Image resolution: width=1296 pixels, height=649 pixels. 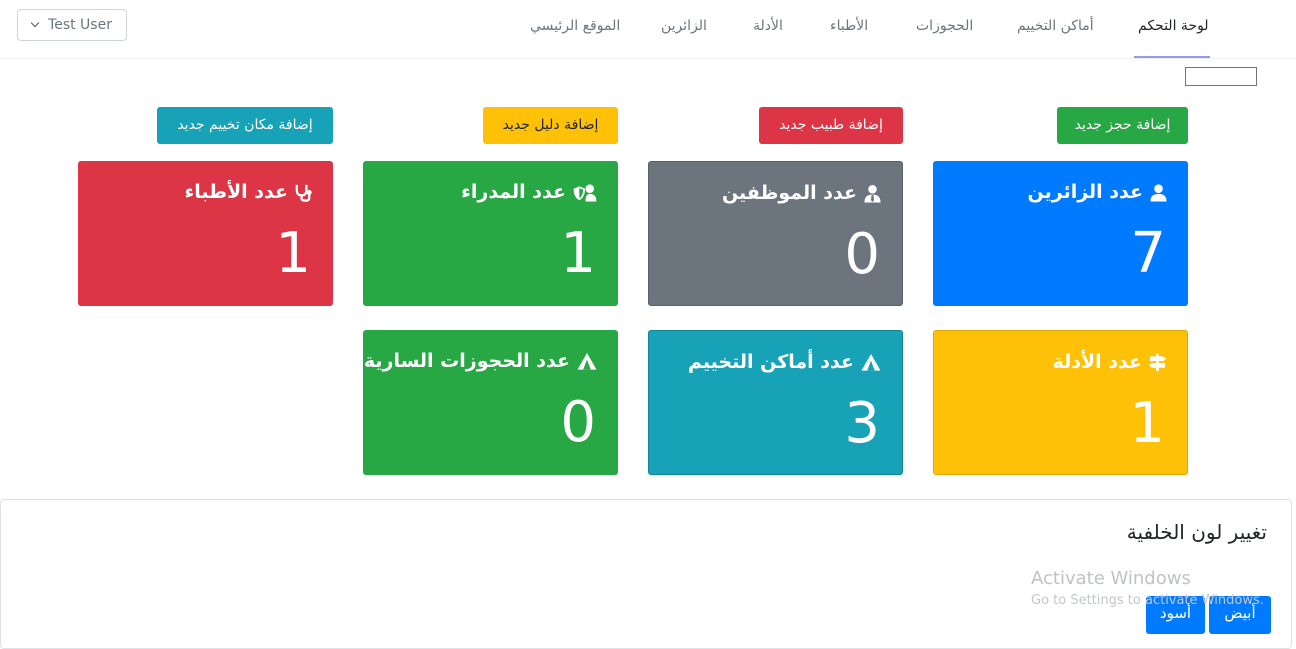 I want to click on nav-dashboard: لوحة التحكم, so click(x=1173, y=29).